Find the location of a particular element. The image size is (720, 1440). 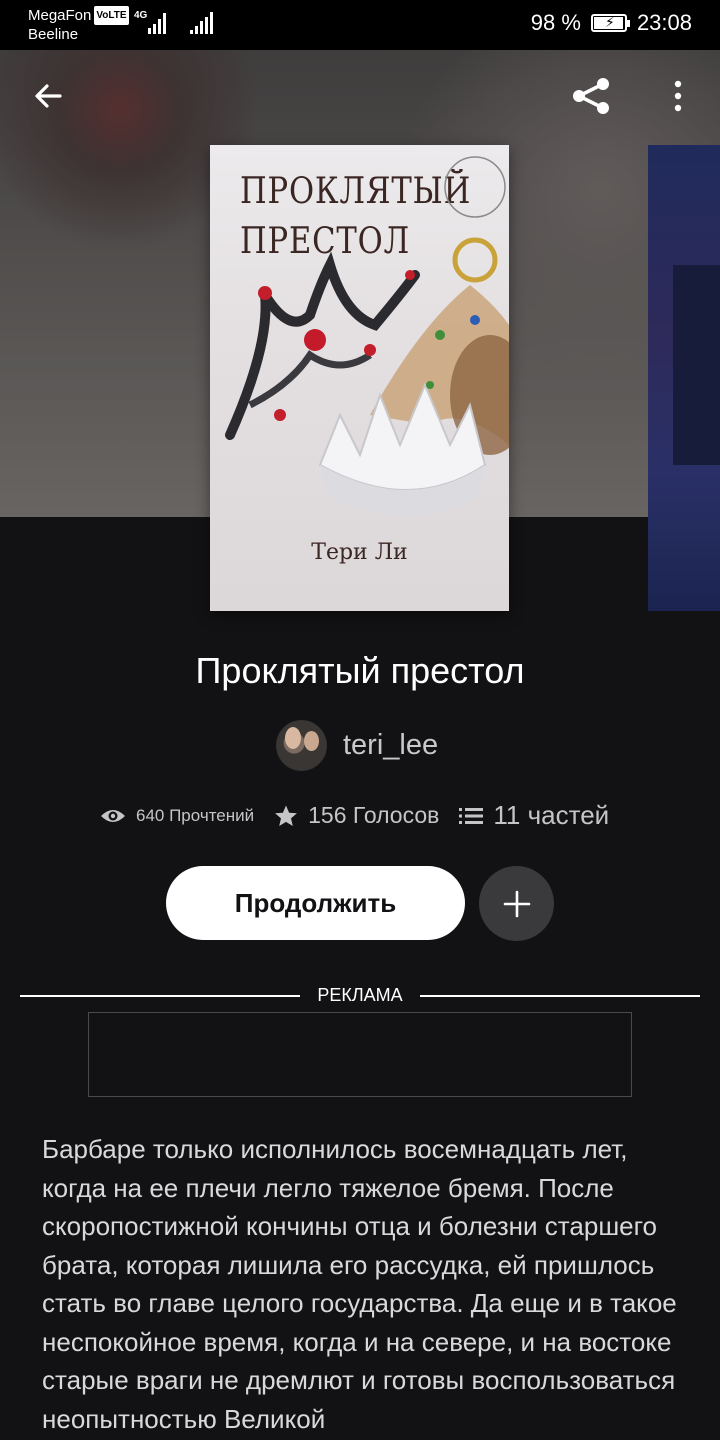

star-icon is located at coordinates (286, 815).